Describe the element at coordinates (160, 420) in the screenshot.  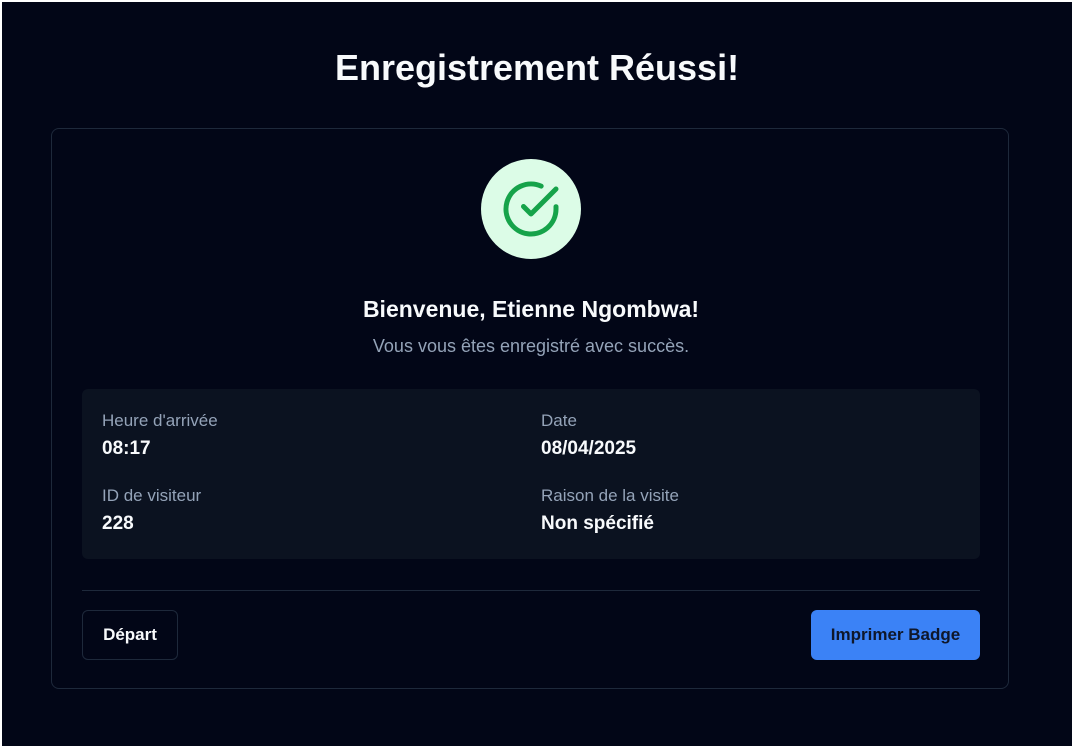
I see `arrival-time-label: Heure d'arrivée` at that location.